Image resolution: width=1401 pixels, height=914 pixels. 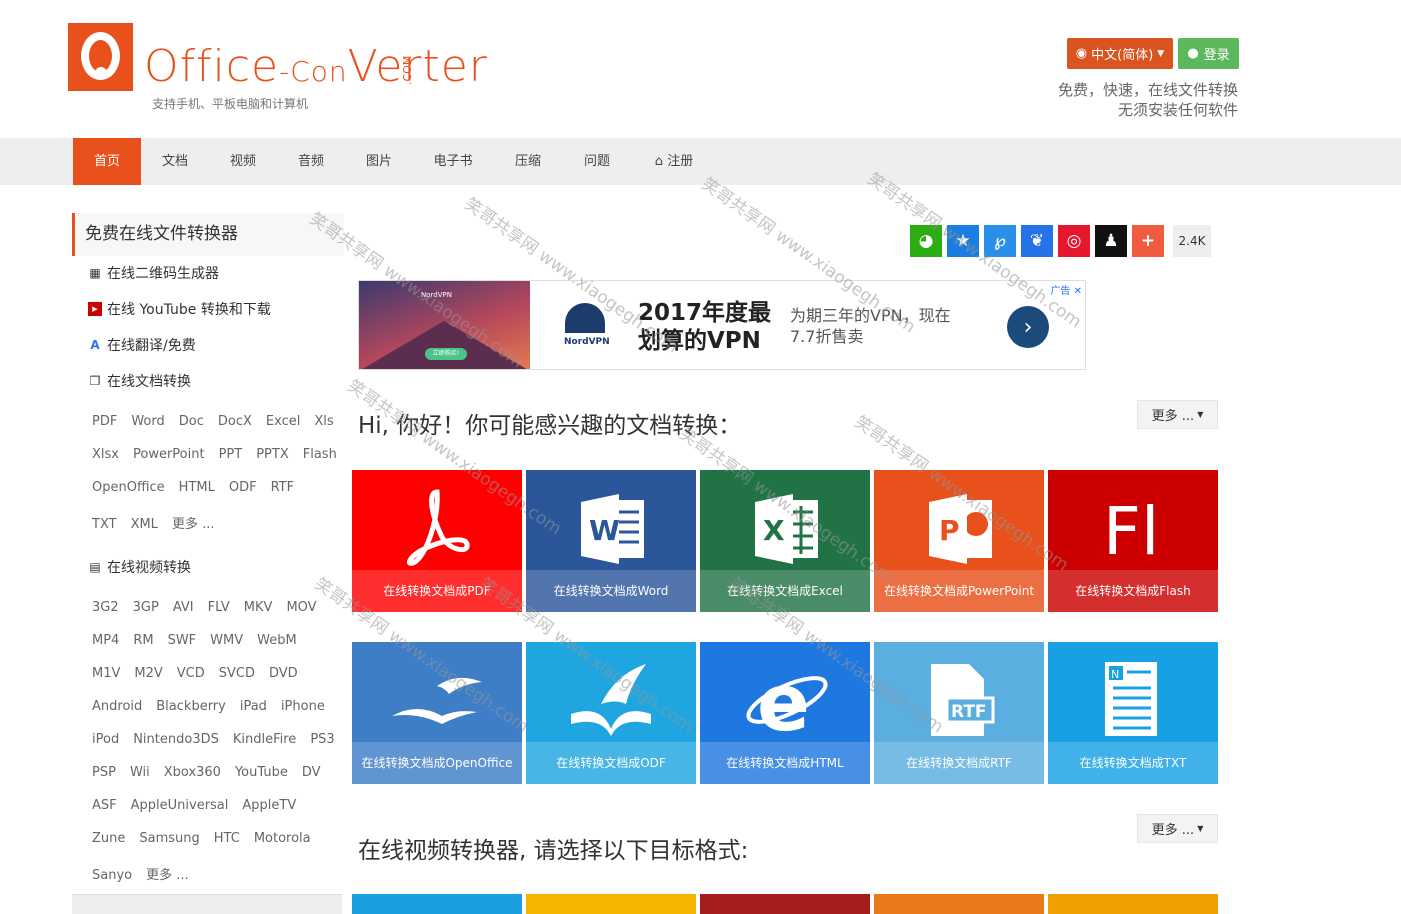 What do you see at coordinates (437, 713) in the screenshot?
I see `tile-openoffice: 在线转换文档成OpenOffice` at bounding box center [437, 713].